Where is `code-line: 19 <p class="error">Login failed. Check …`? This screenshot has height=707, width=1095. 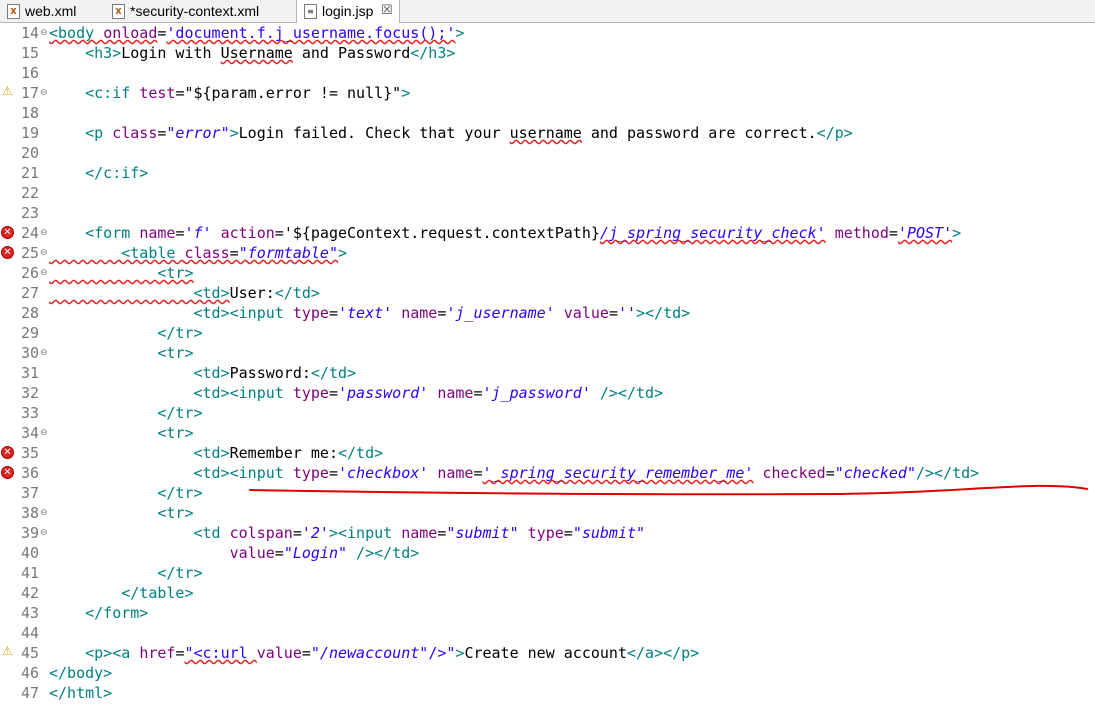 code-line: 19 <p class="error">Login failed. Check … is located at coordinates (547, 133).